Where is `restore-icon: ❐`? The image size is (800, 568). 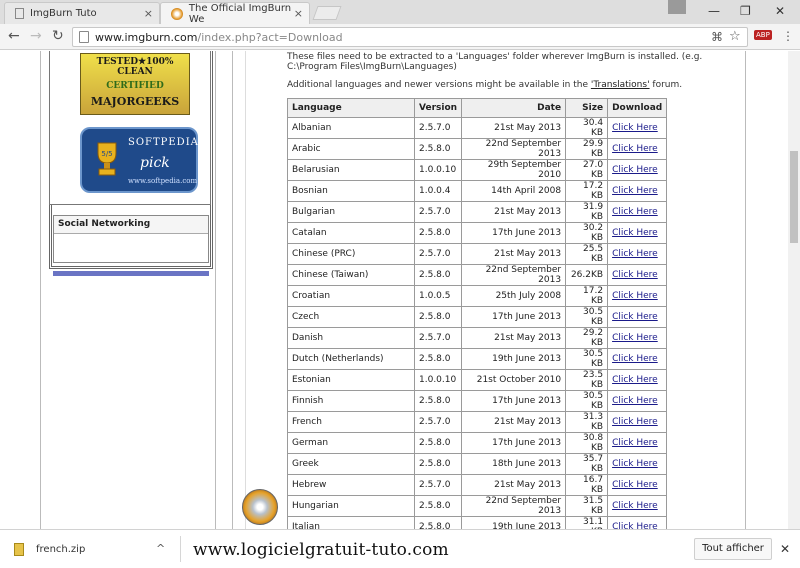
restore-icon: ❐ is located at coordinates (745, 11).